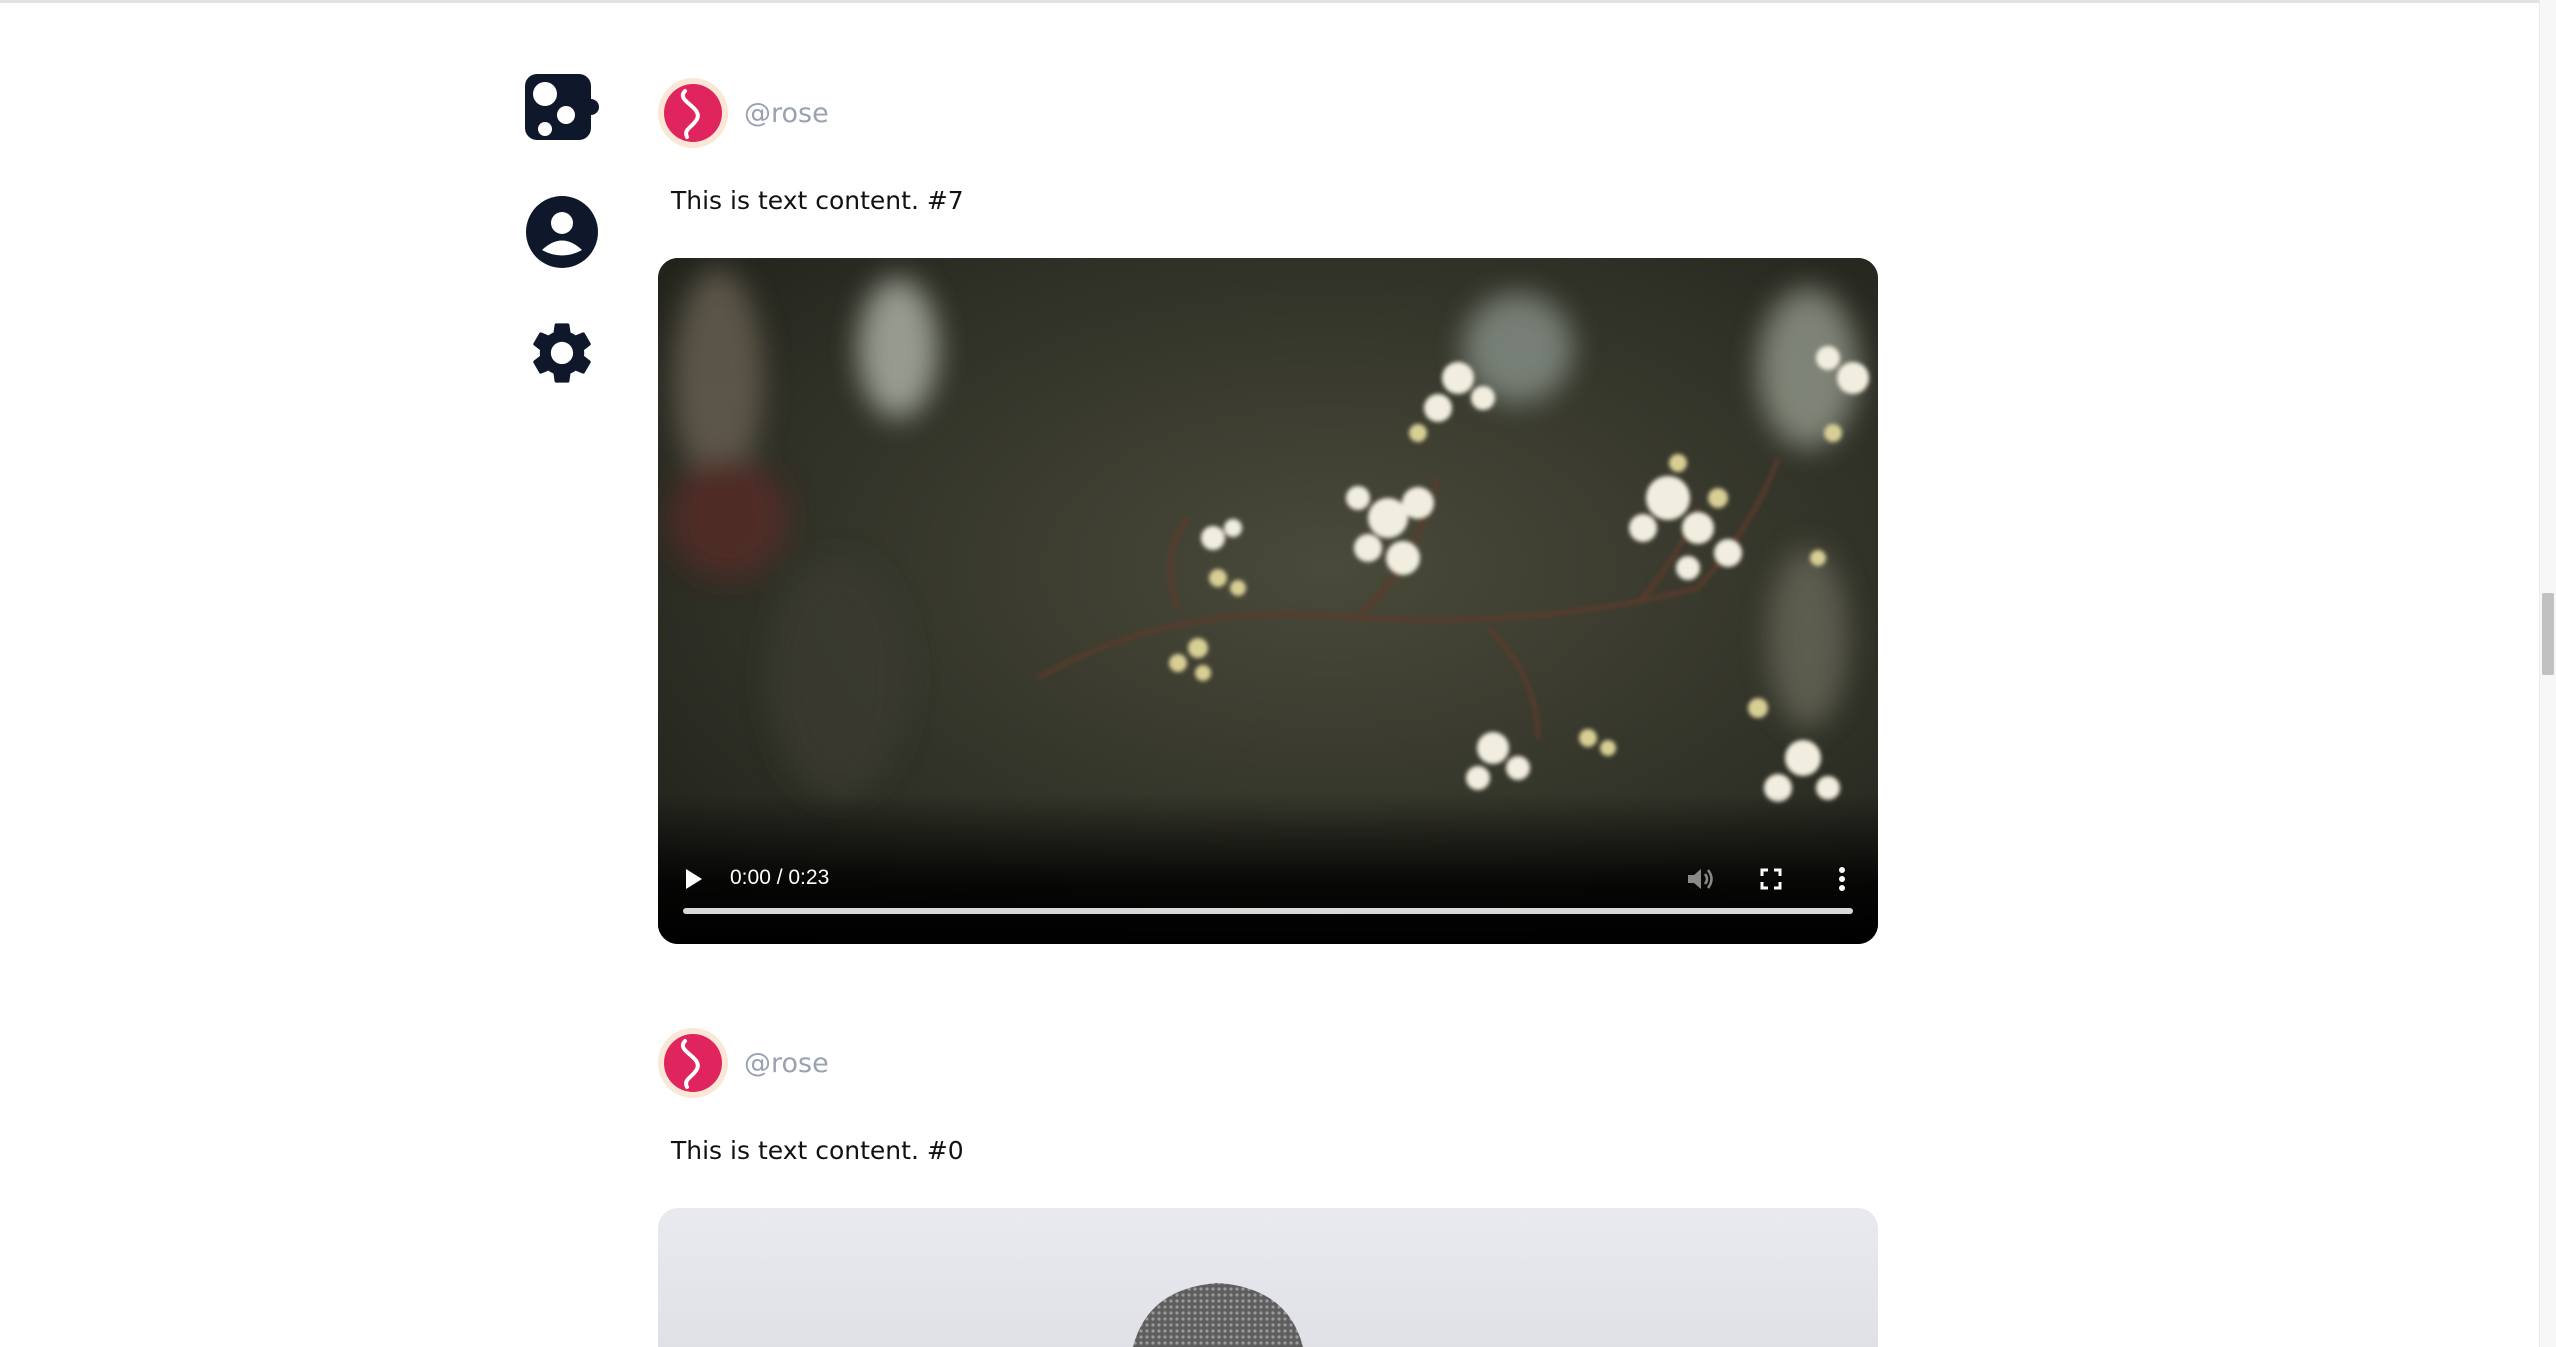 The width and height of the screenshot is (2556, 1347). What do you see at coordinates (1700, 879) in the screenshot?
I see `volume-icon` at bounding box center [1700, 879].